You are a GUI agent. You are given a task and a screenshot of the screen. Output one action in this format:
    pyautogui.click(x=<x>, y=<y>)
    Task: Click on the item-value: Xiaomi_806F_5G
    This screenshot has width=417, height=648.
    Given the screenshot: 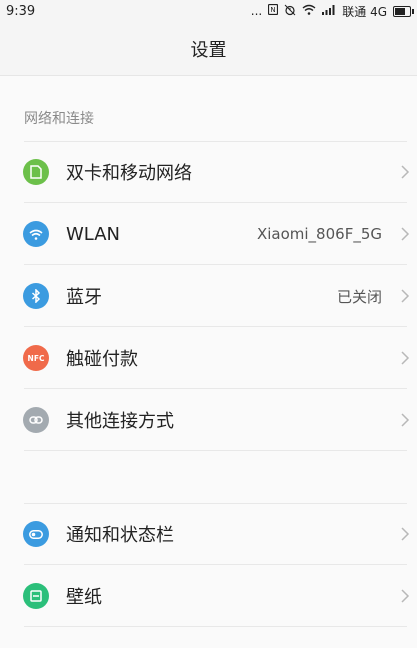 What is the action you would take?
    pyautogui.click(x=319, y=234)
    